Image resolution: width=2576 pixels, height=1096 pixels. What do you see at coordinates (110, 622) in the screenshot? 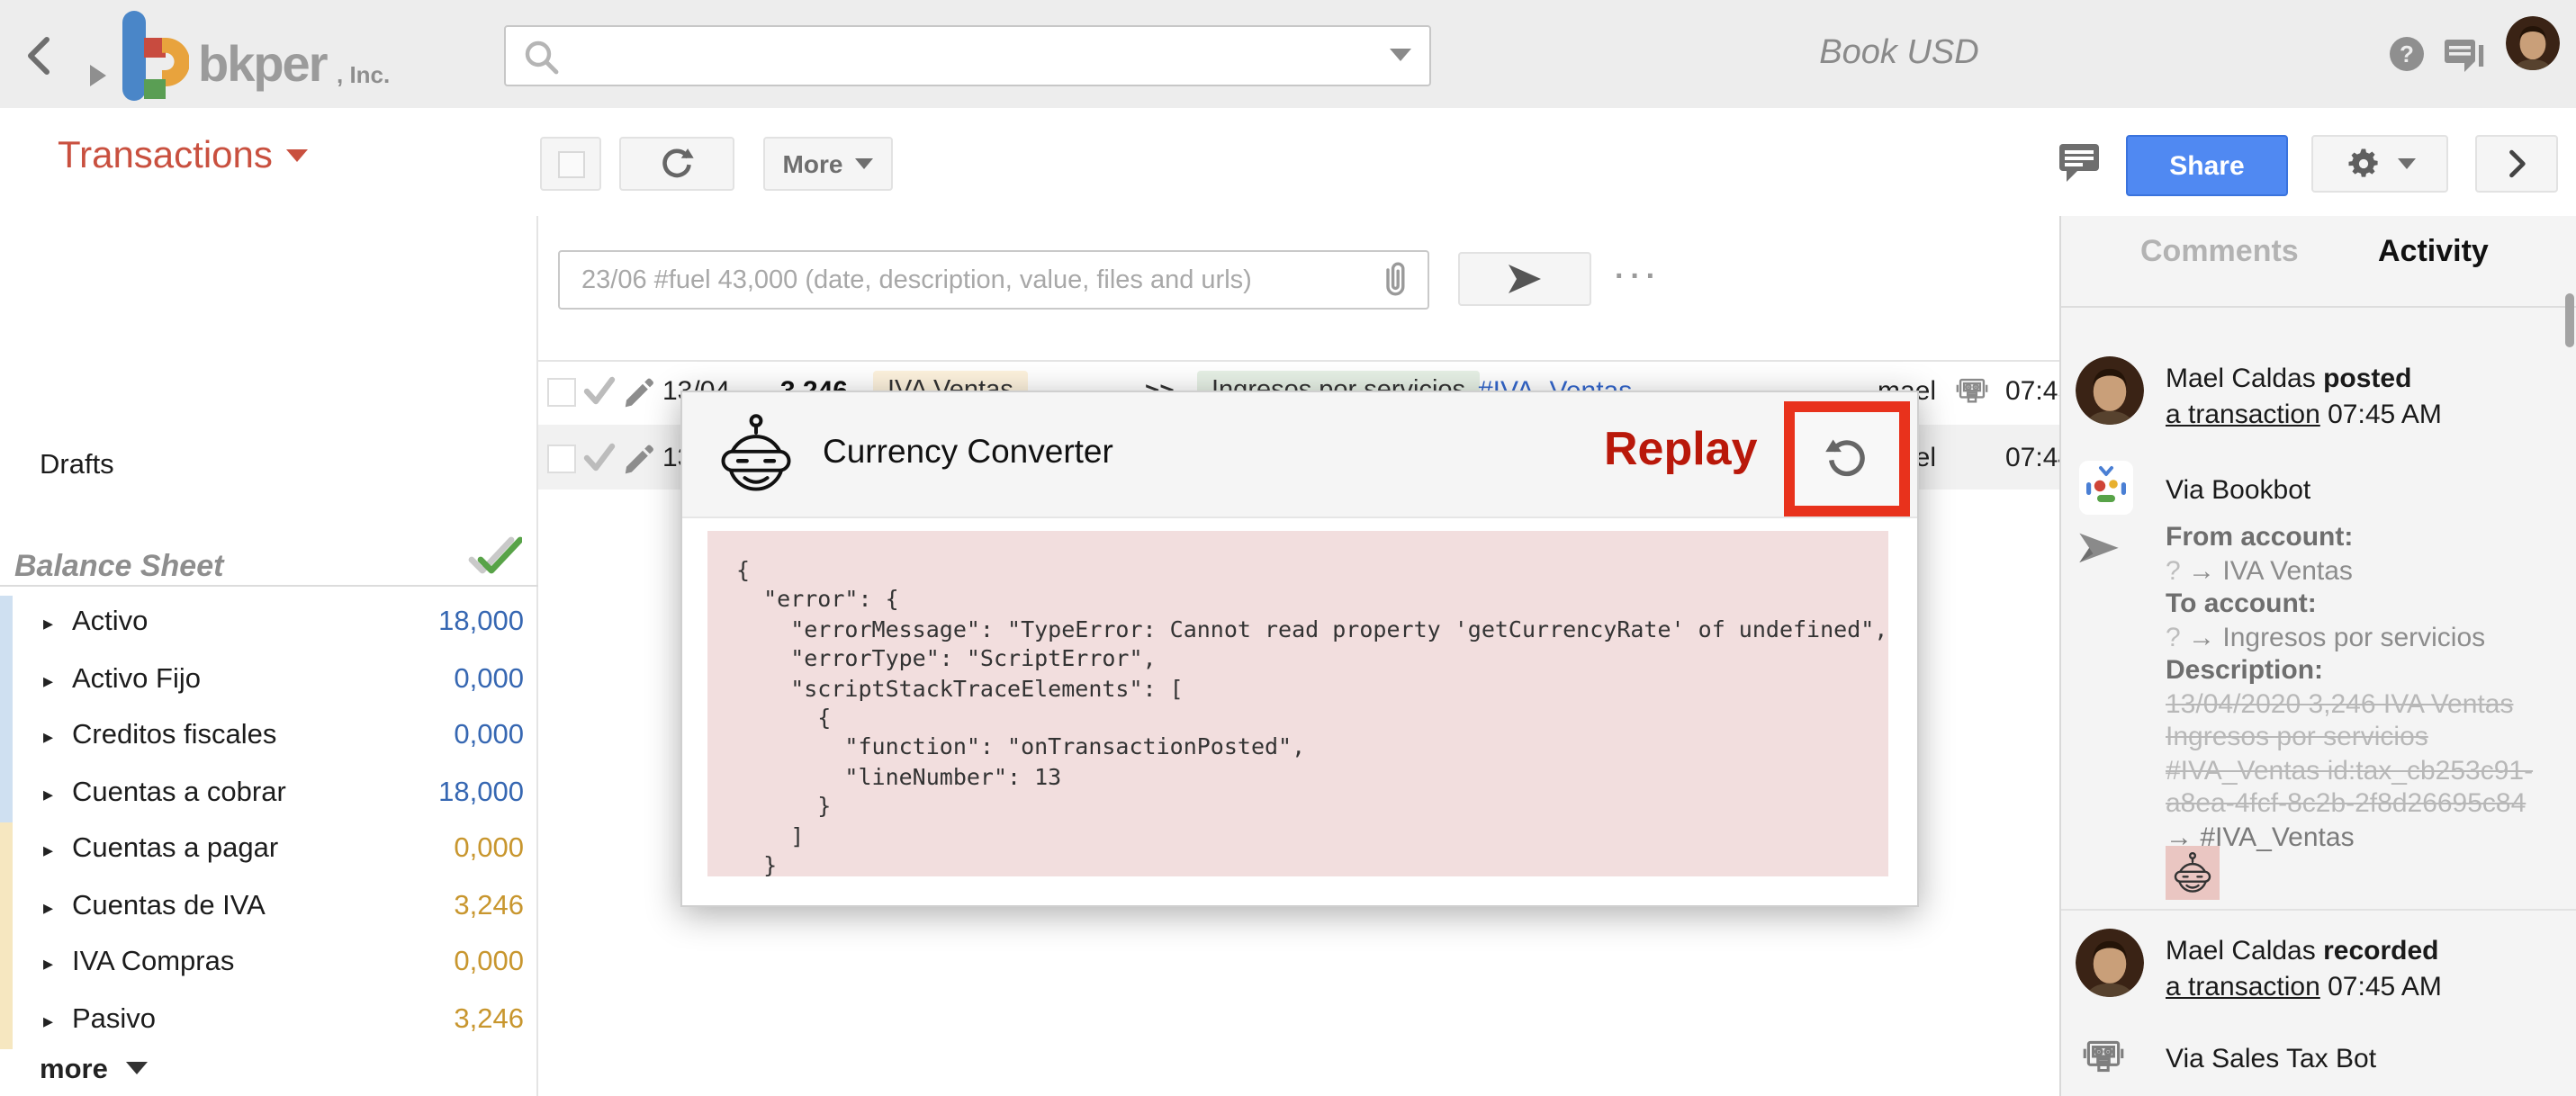
I see `account-name: Activo` at bounding box center [110, 622].